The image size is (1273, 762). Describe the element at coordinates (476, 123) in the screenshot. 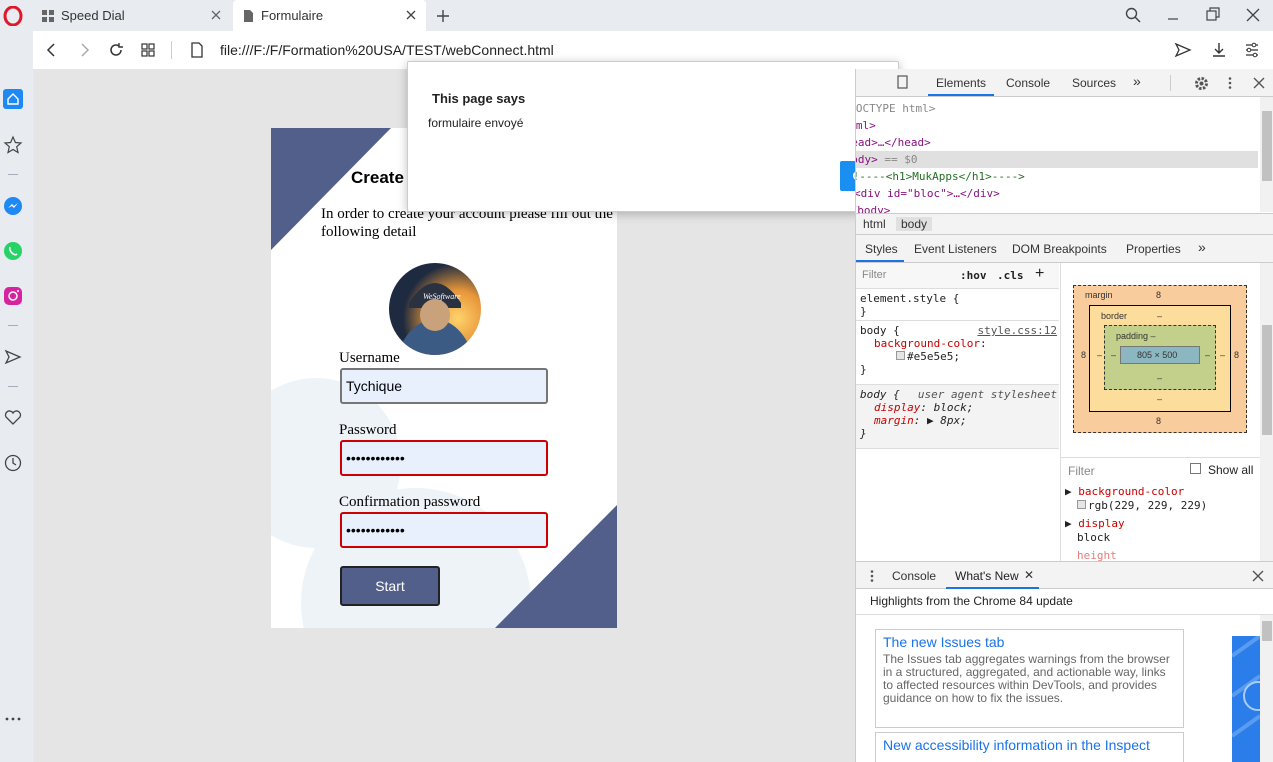

I see `alert-message: formulaire envoyé` at that location.